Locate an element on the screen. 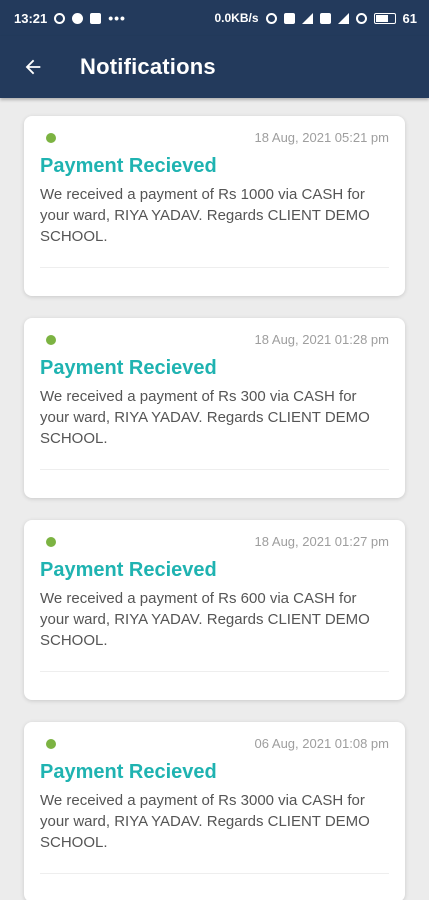 The height and width of the screenshot is (900, 429). signal-strength-2-icon is located at coordinates (343, 18).